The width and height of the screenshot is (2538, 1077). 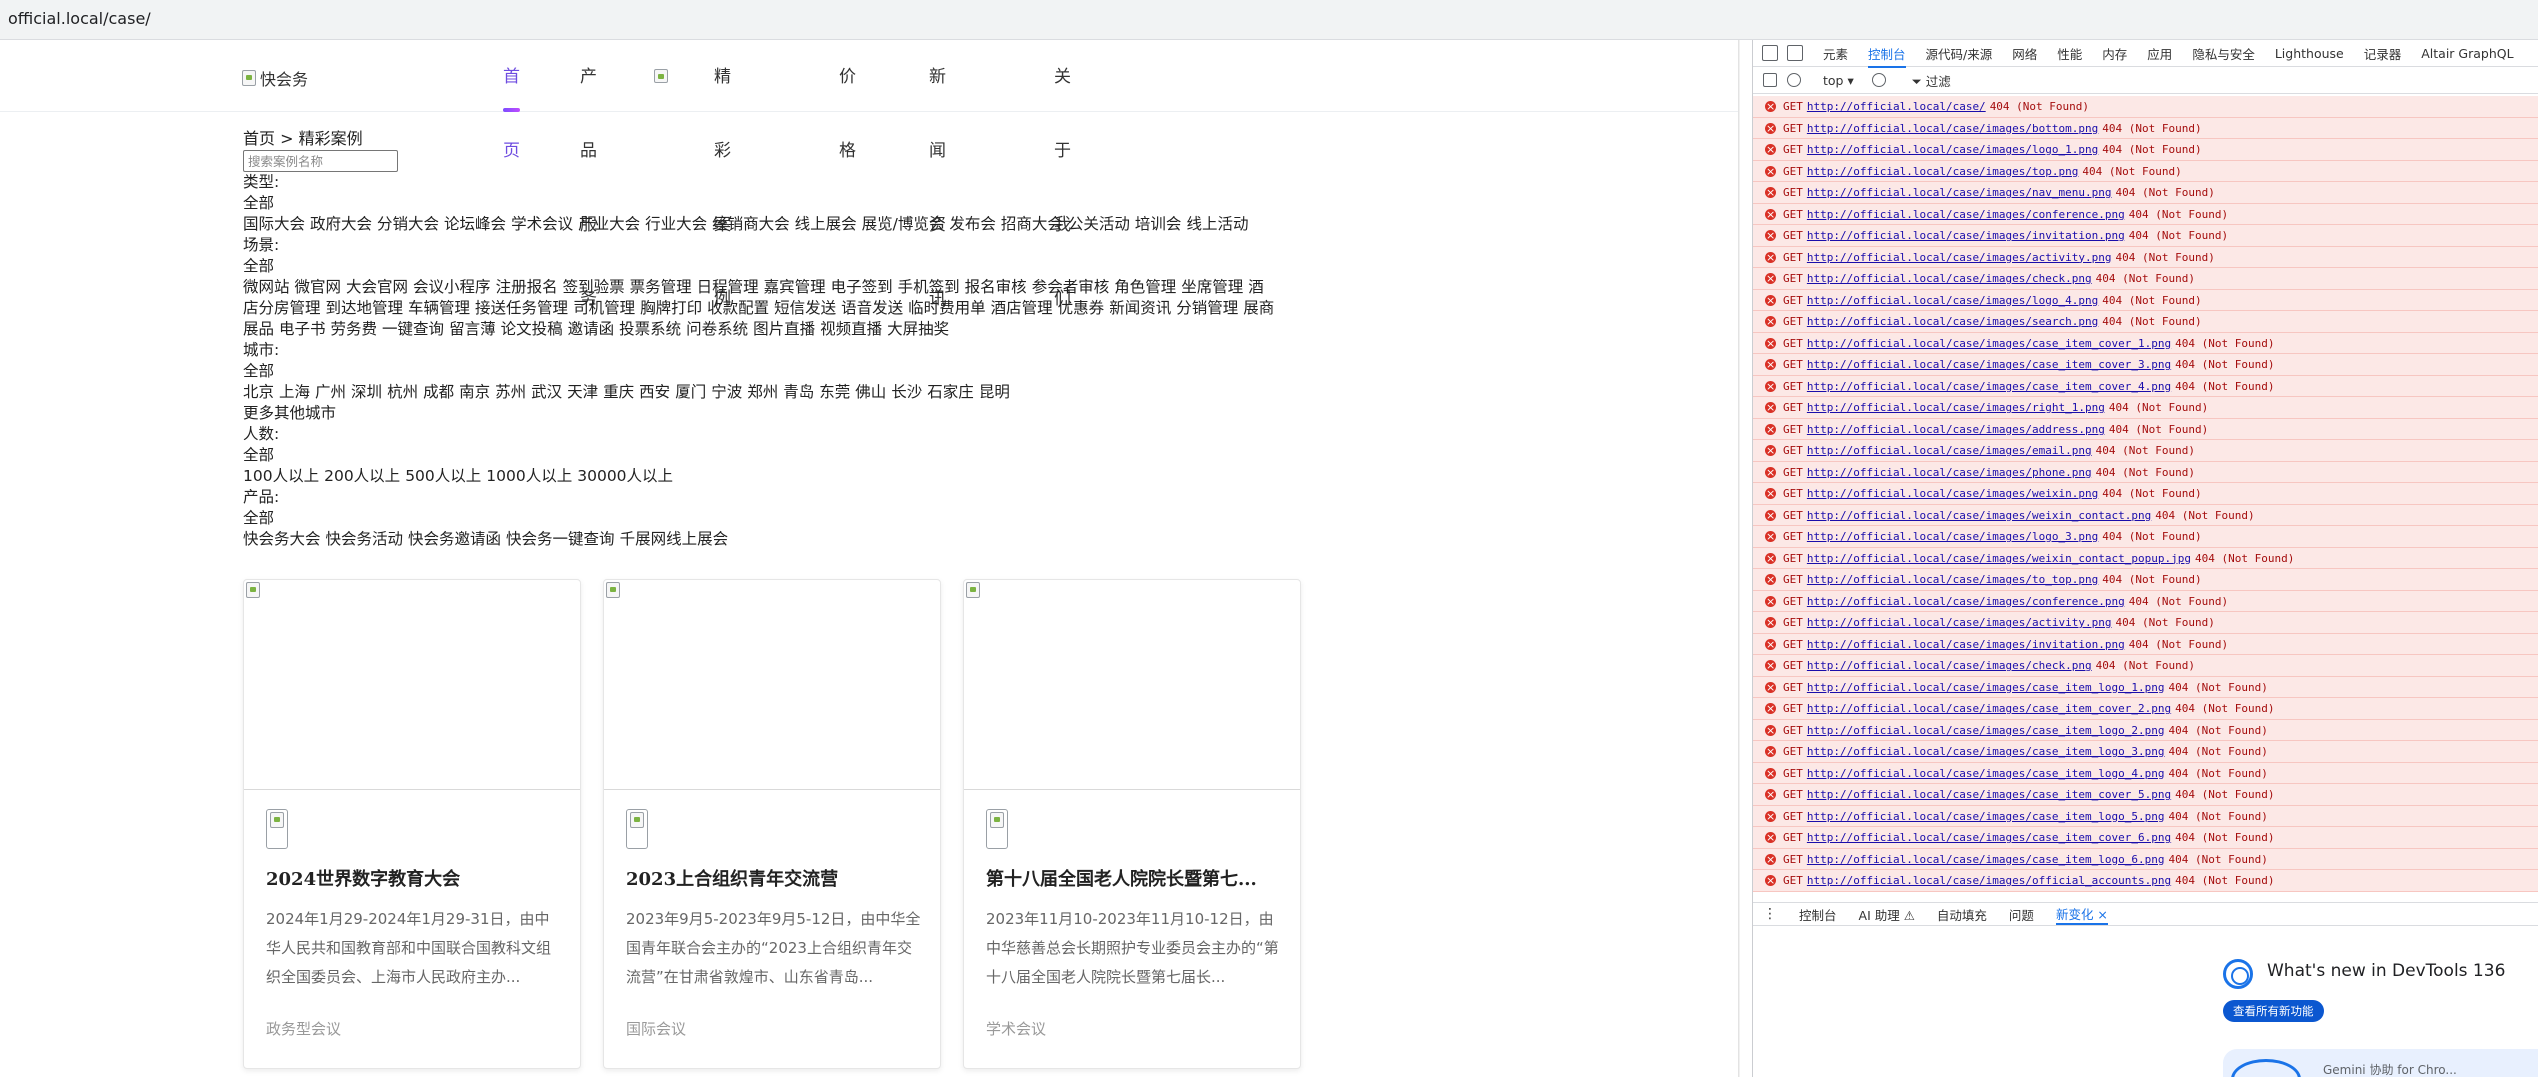 What do you see at coordinates (676, 224) in the screenshot?
I see `filter-option: 行业大会` at bounding box center [676, 224].